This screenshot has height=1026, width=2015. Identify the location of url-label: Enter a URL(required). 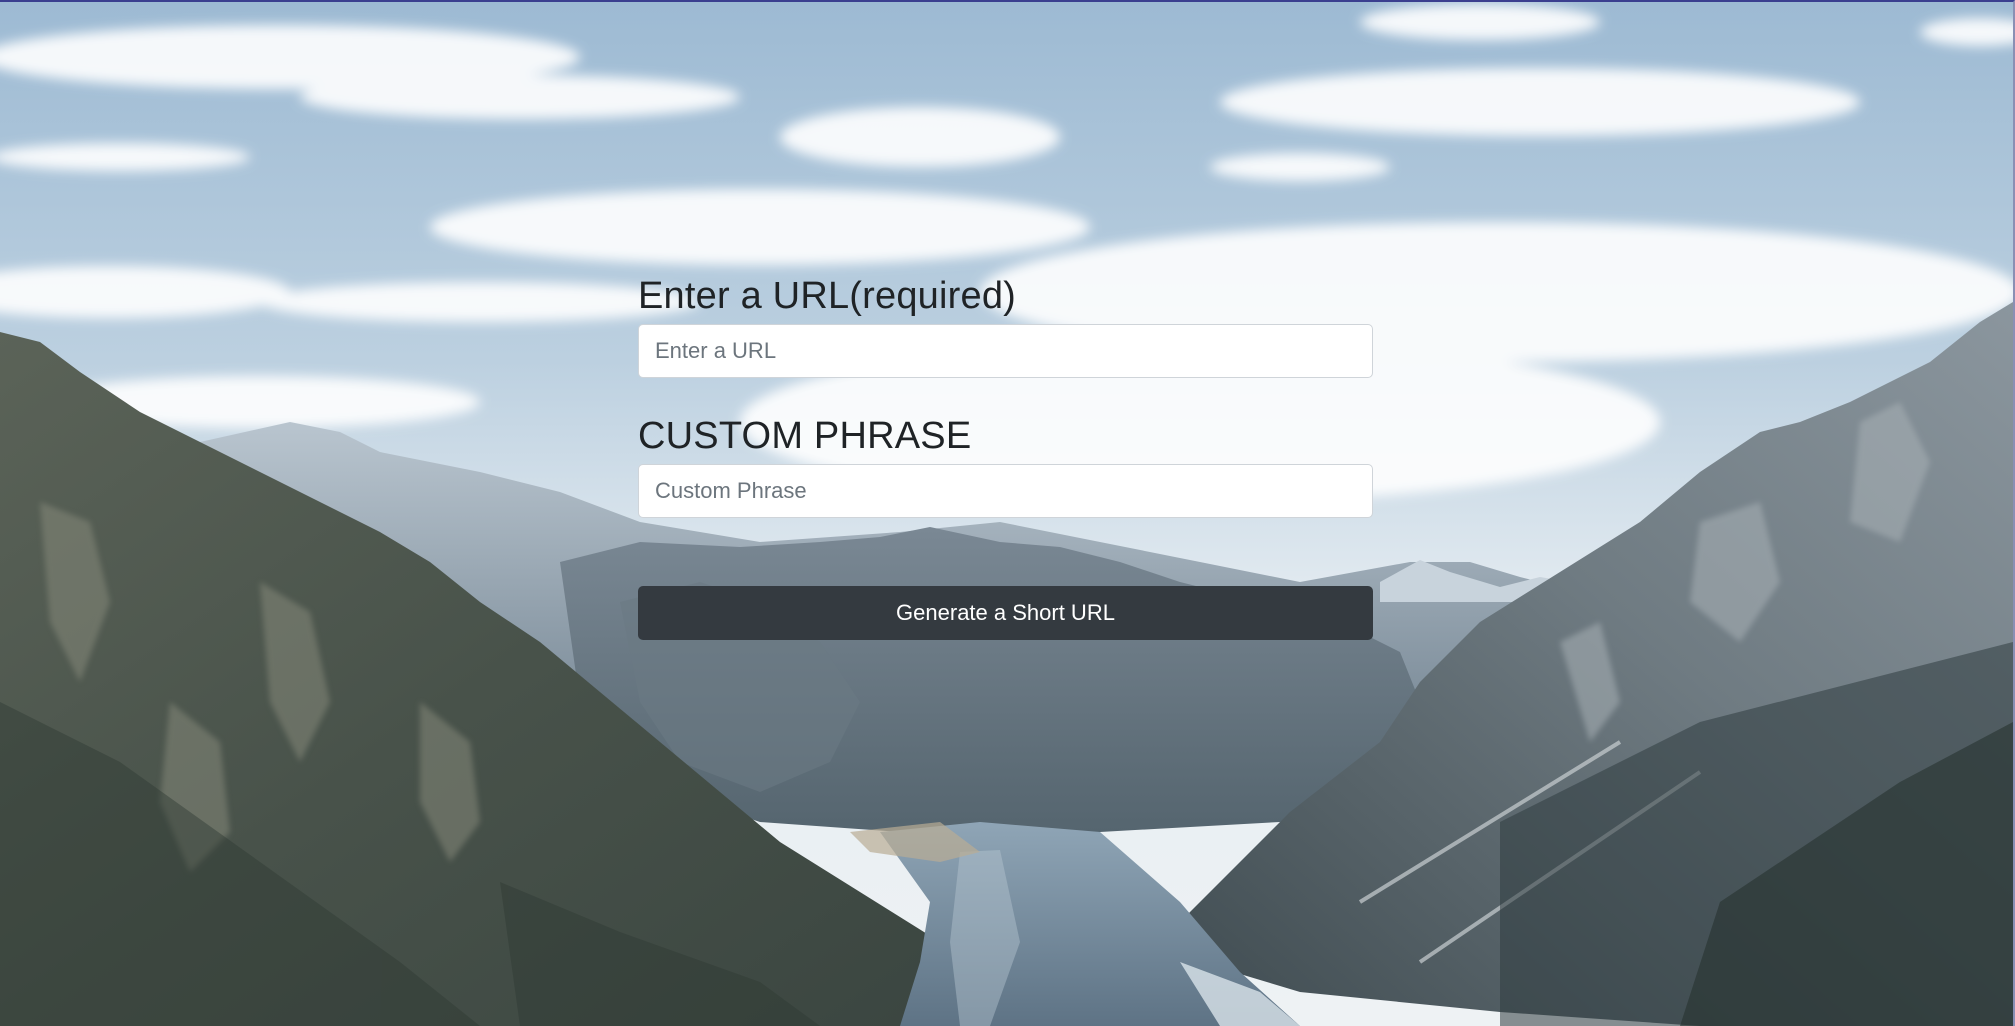
(827, 296).